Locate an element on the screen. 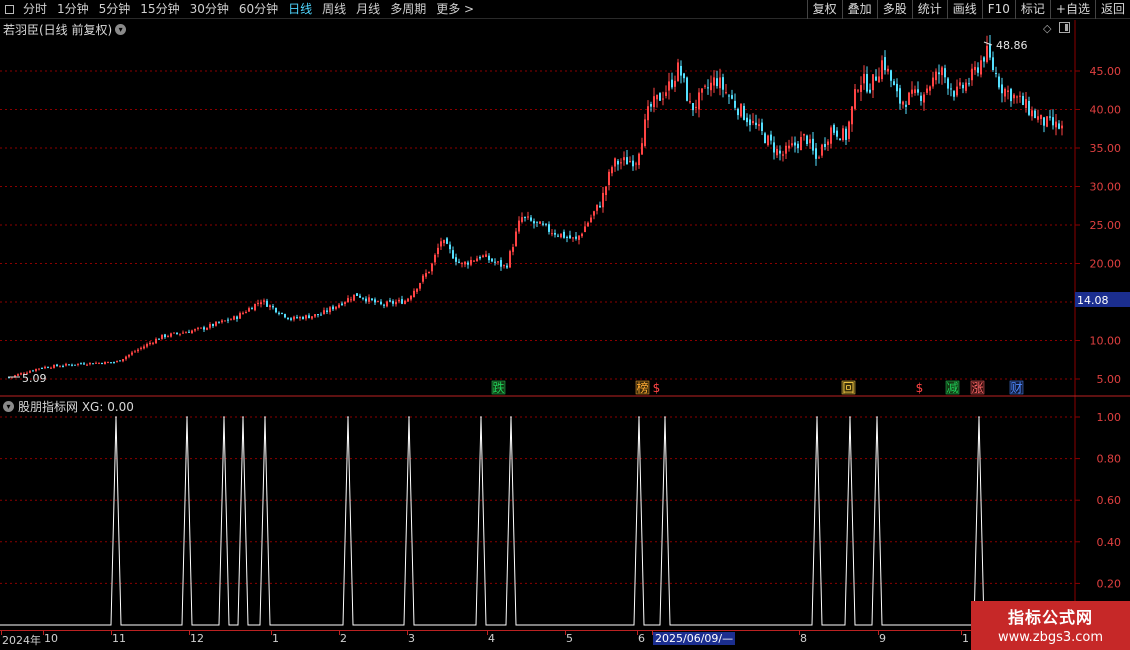 The height and width of the screenshot is (650, 1130). date-label-0: 2024年 is located at coordinates (21, 640).